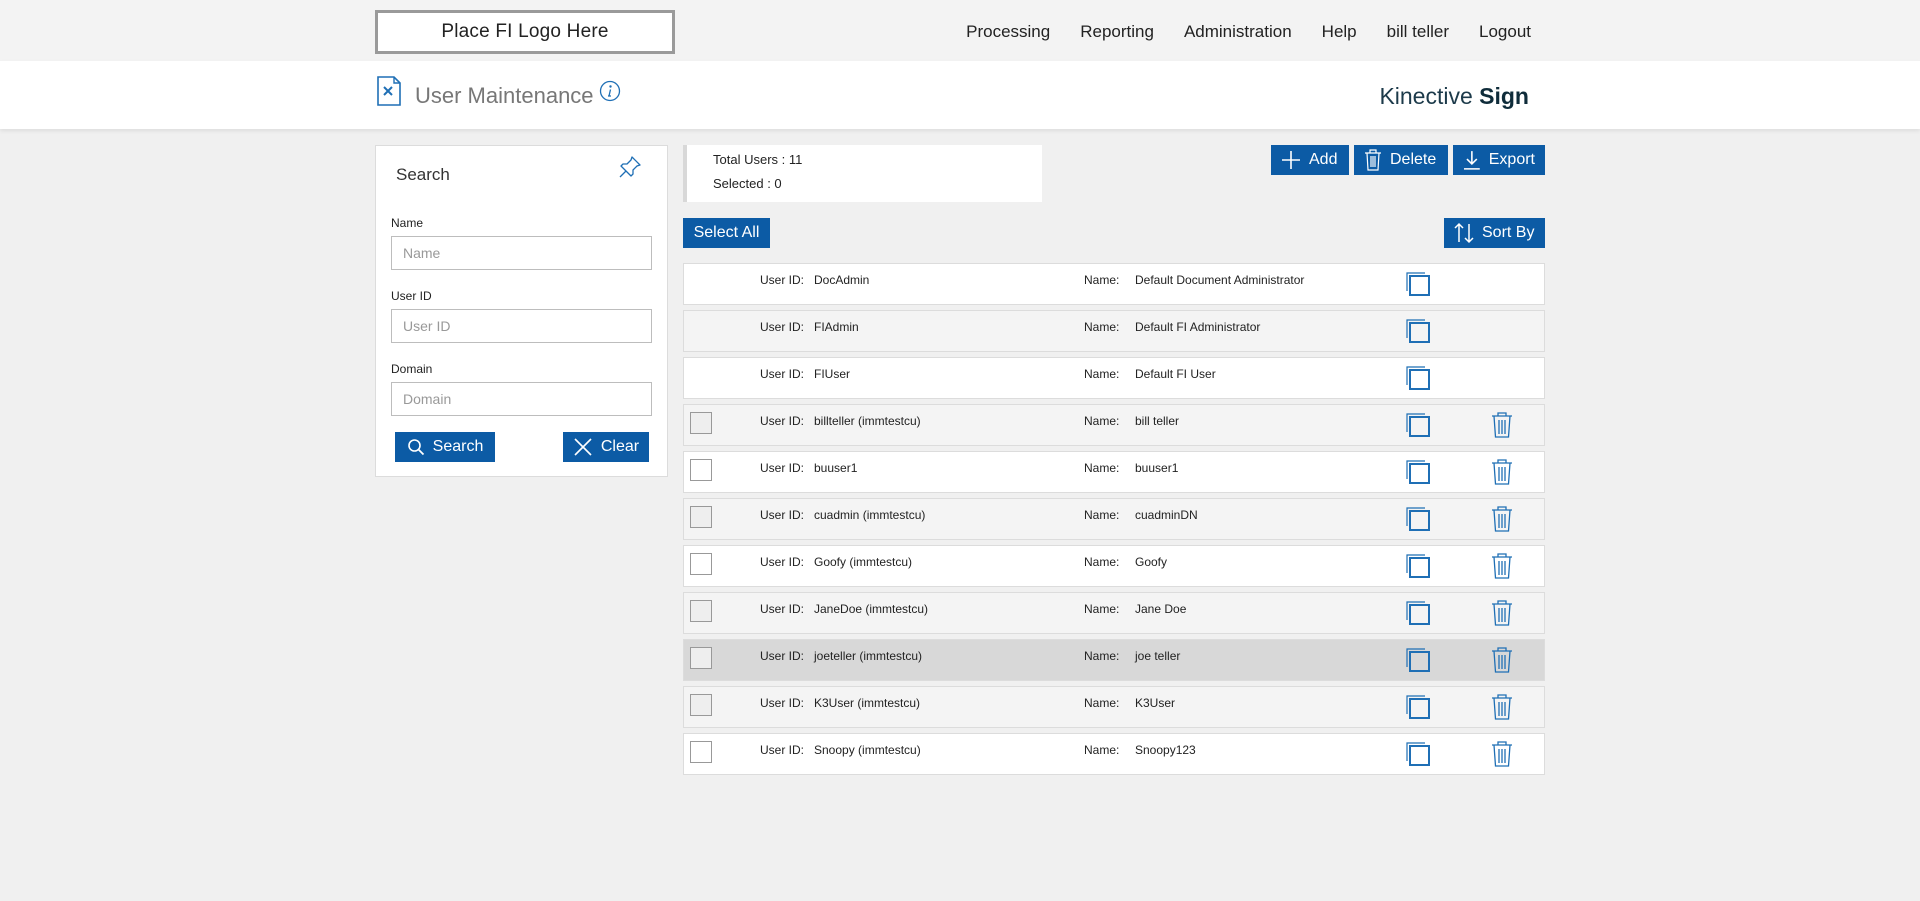  I want to click on delete-users-button: Delete, so click(1401, 160).